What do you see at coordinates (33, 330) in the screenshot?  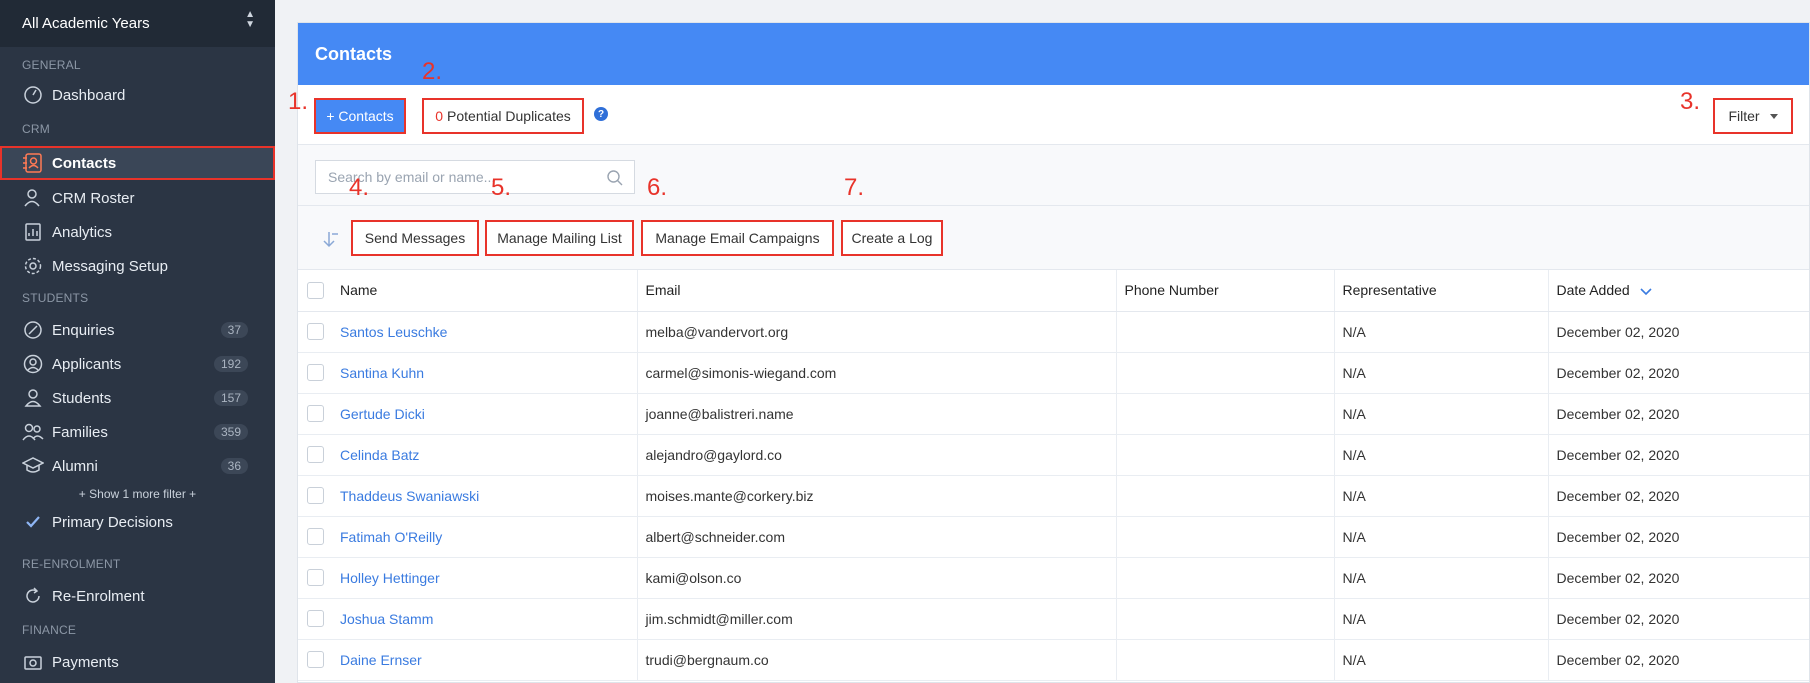 I see `pencil-icon` at bounding box center [33, 330].